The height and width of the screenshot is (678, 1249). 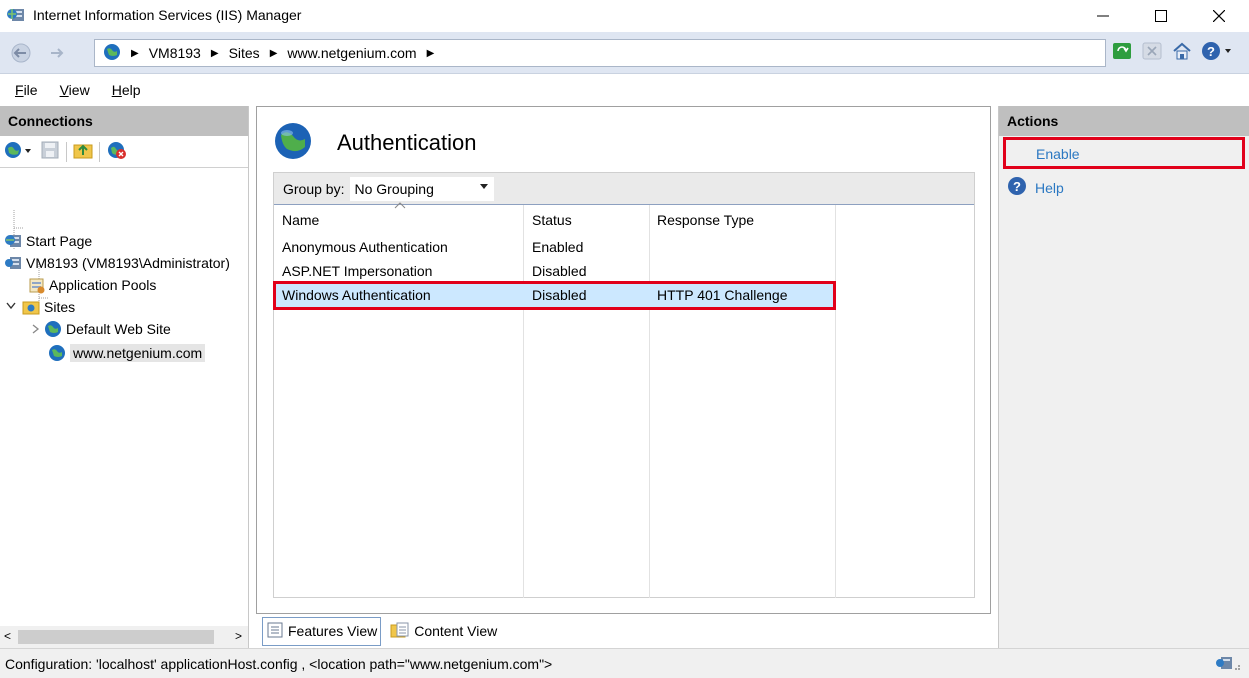 I want to click on breadcrumb-sites: Sites, so click(x=244, y=53).